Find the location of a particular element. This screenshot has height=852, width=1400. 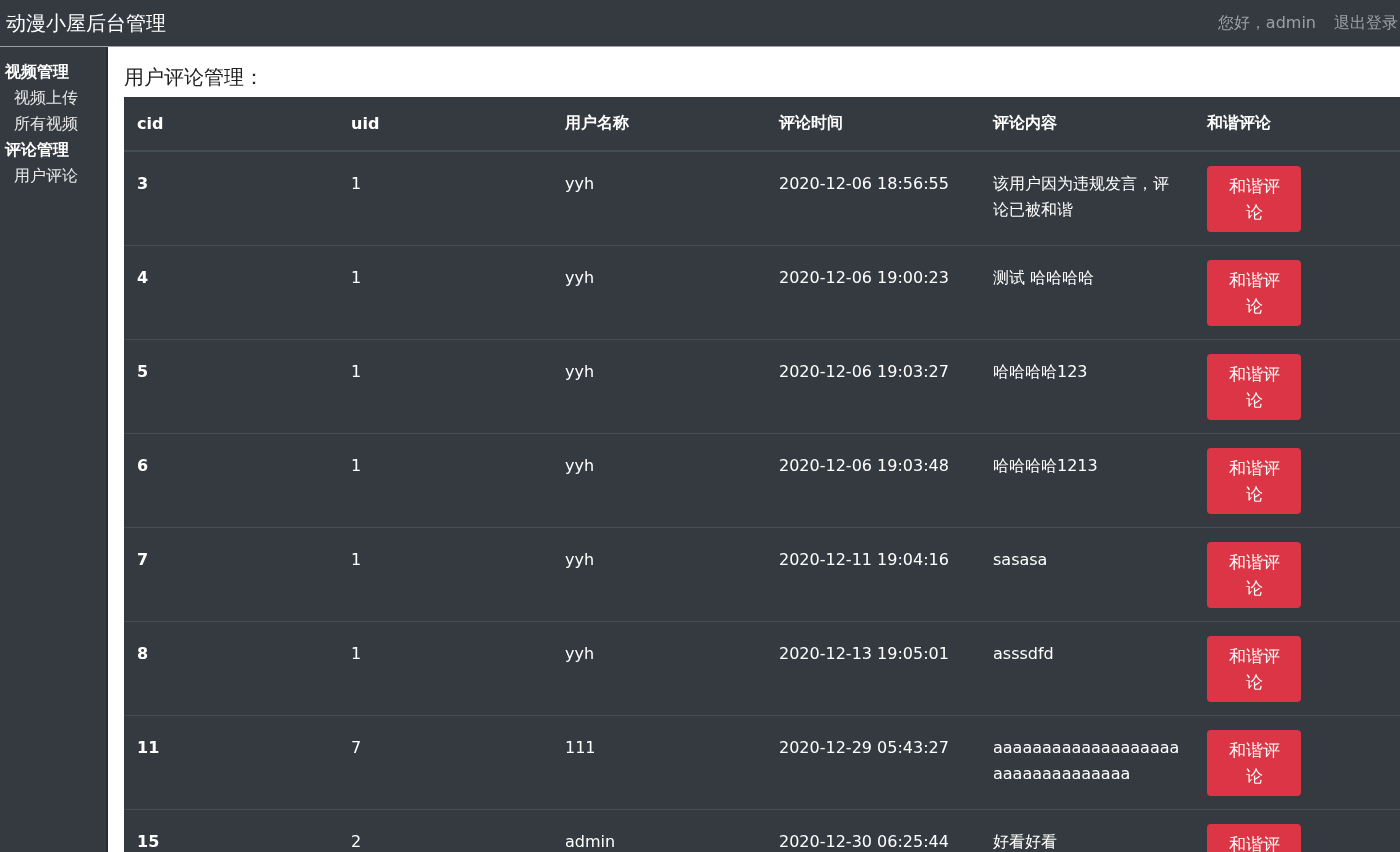

table-cell: 3 is located at coordinates (231, 198).